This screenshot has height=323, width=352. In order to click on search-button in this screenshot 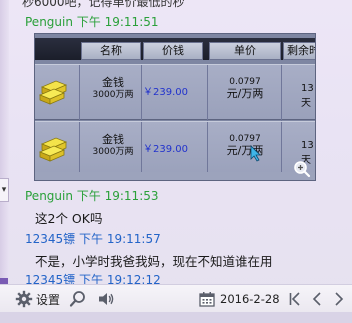, I will do `click(78, 299)`.